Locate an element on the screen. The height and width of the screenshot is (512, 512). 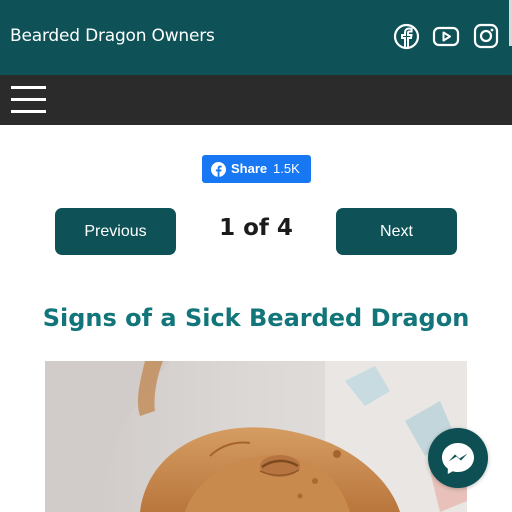
share-label: Share is located at coordinates (249, 168).